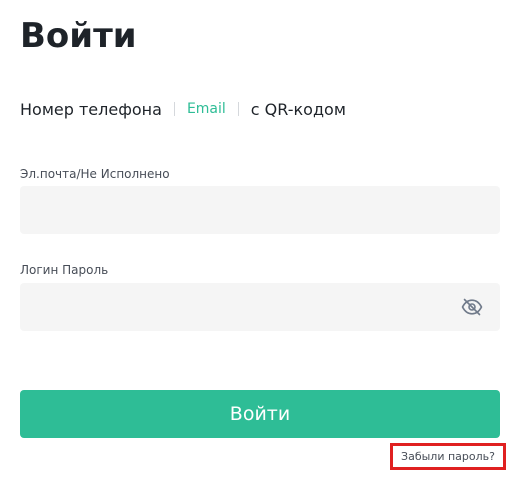  What do you see at coordinates (260, 414) in the screenshot?
I see `login-button: Войти` at bounding box center [260, 414].